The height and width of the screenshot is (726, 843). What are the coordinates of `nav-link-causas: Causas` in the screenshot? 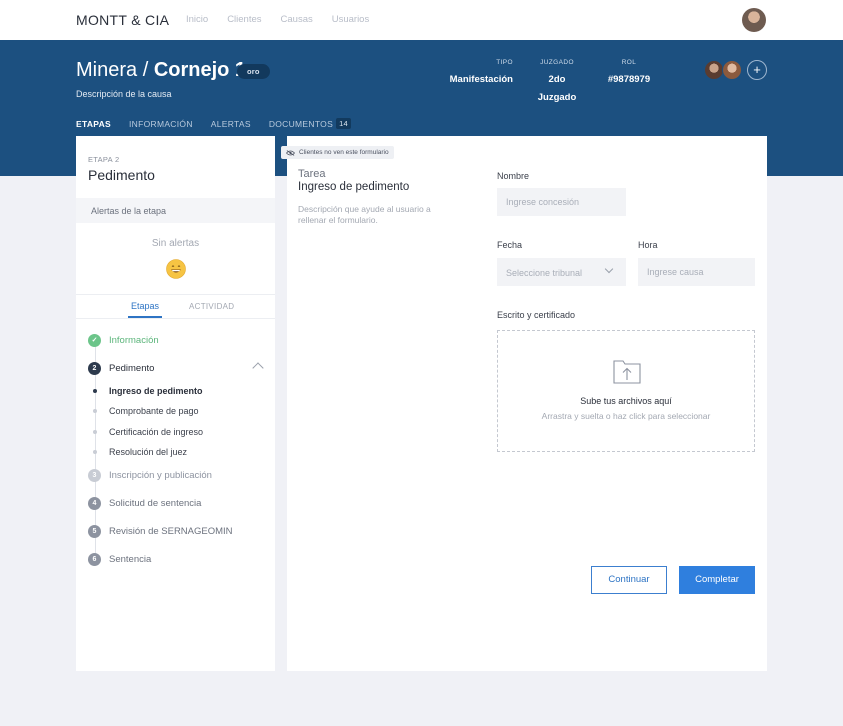 It's located at (297, 19).